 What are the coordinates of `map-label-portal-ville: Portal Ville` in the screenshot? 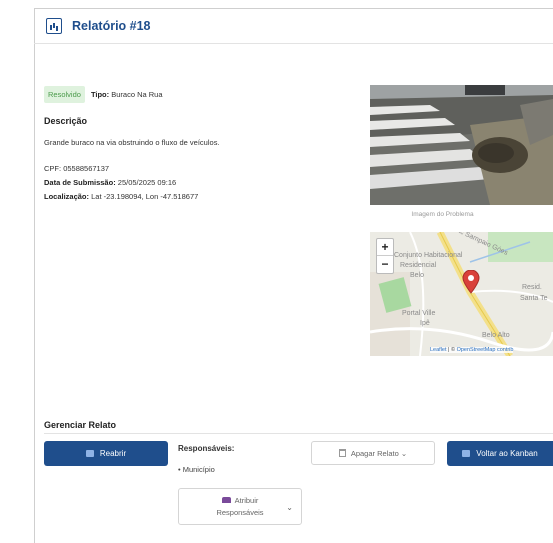 It's located at (419, 313).